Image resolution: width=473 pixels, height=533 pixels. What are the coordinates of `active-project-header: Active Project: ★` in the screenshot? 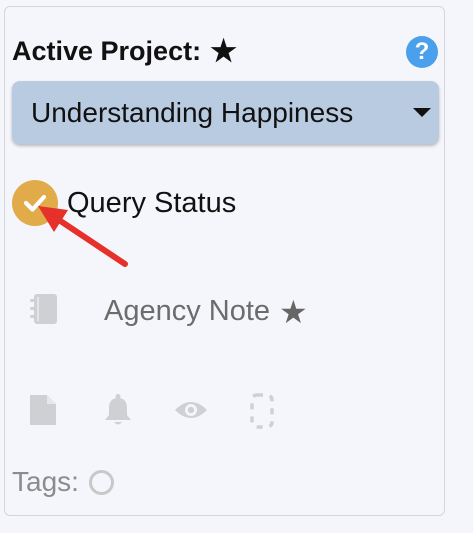 It's located at (124, 51).